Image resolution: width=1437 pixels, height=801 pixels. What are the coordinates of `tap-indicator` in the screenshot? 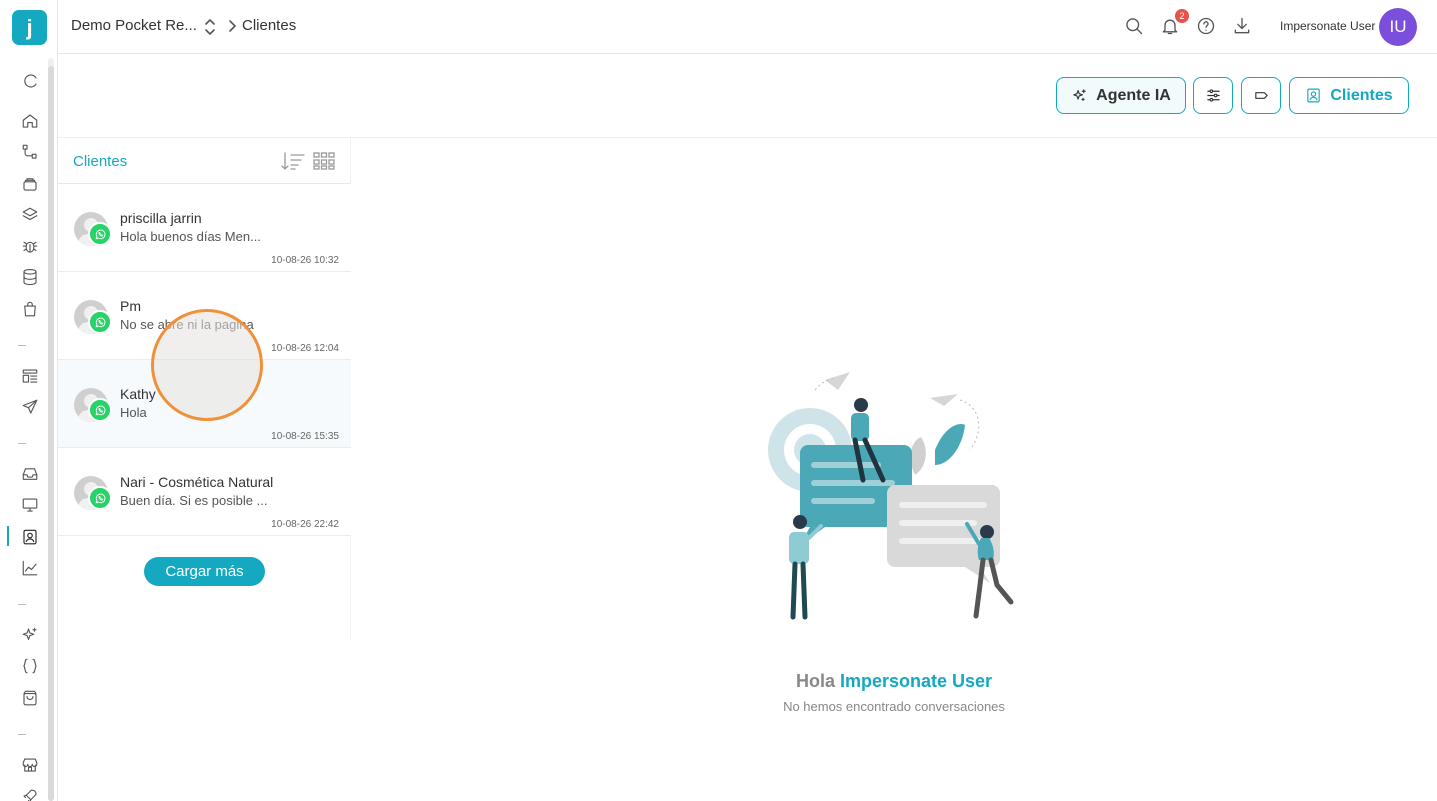 It's located at (207, 365).